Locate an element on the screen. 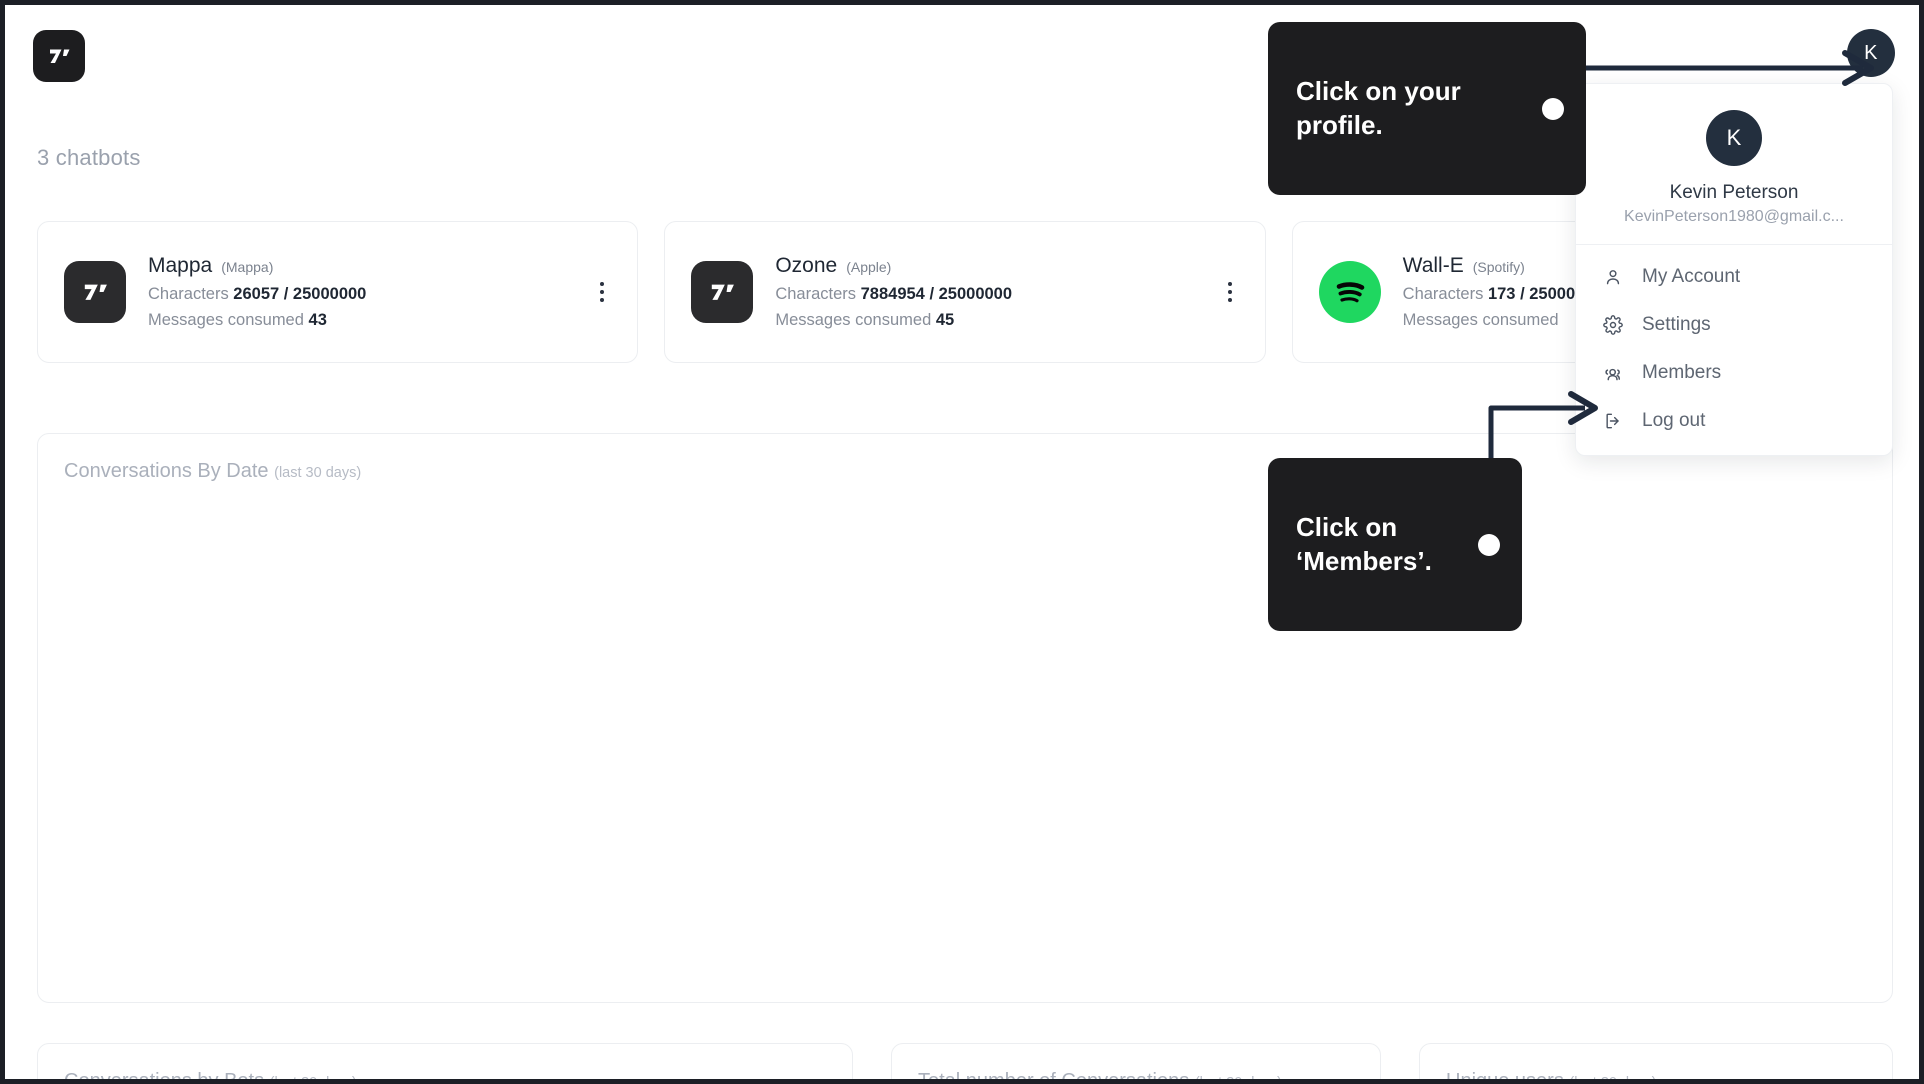 This screenshot has height=1084, width=1924. panel-title-text: Total number of Conversations is located at coordinates (1054, 1077).